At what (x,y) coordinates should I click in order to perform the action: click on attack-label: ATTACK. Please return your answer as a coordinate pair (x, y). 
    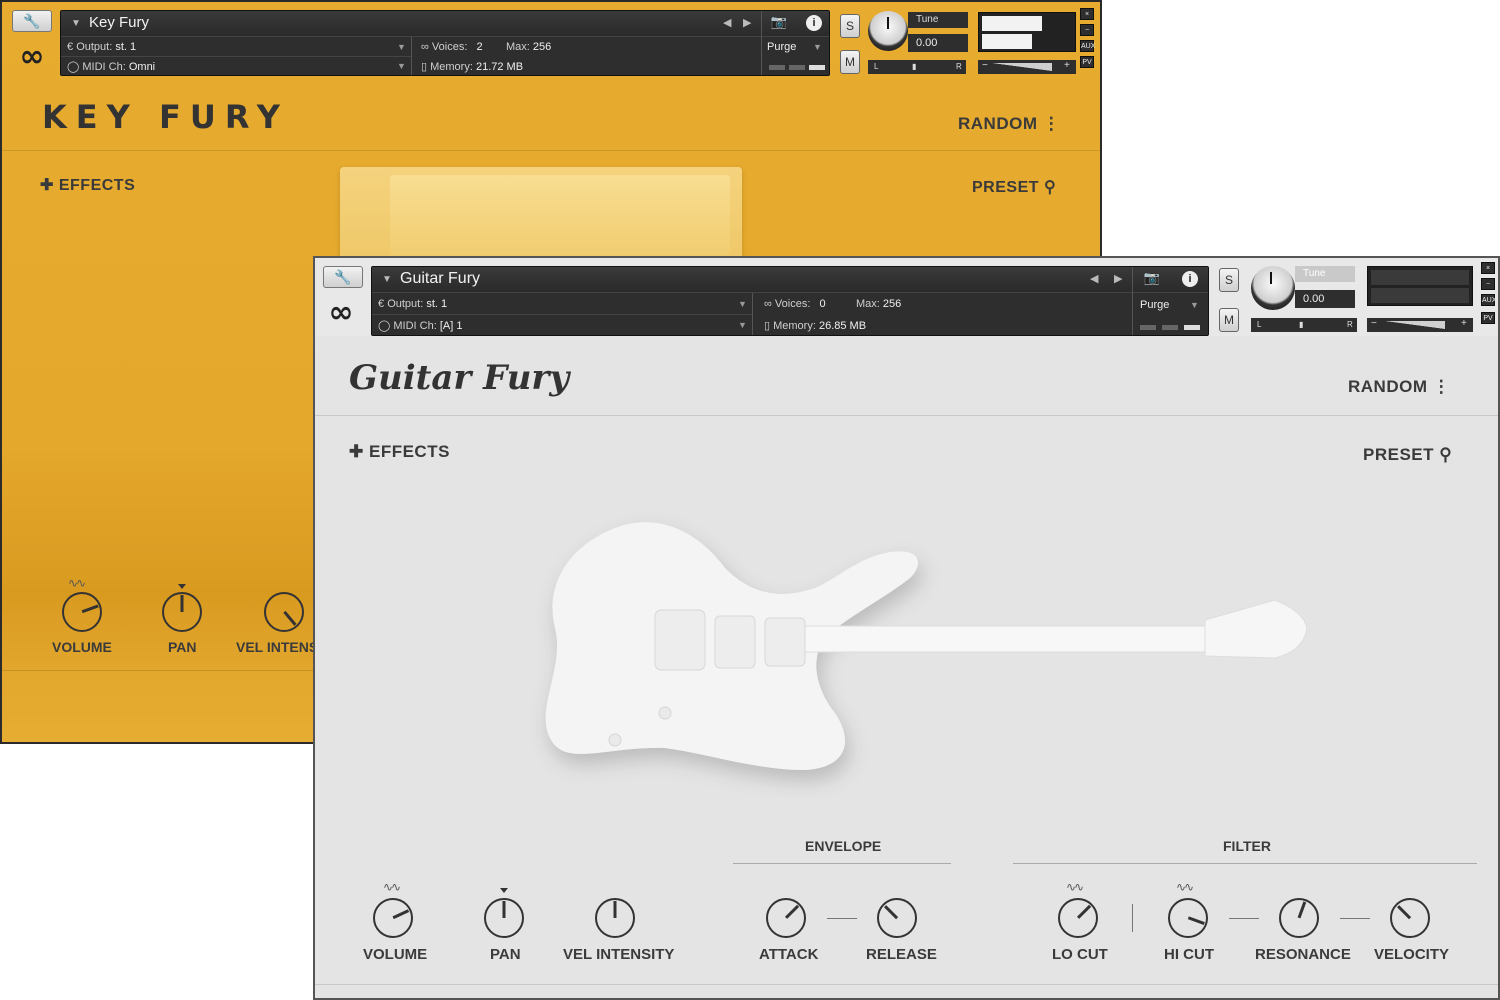
    Looking at the image, I should click on (789, 954).